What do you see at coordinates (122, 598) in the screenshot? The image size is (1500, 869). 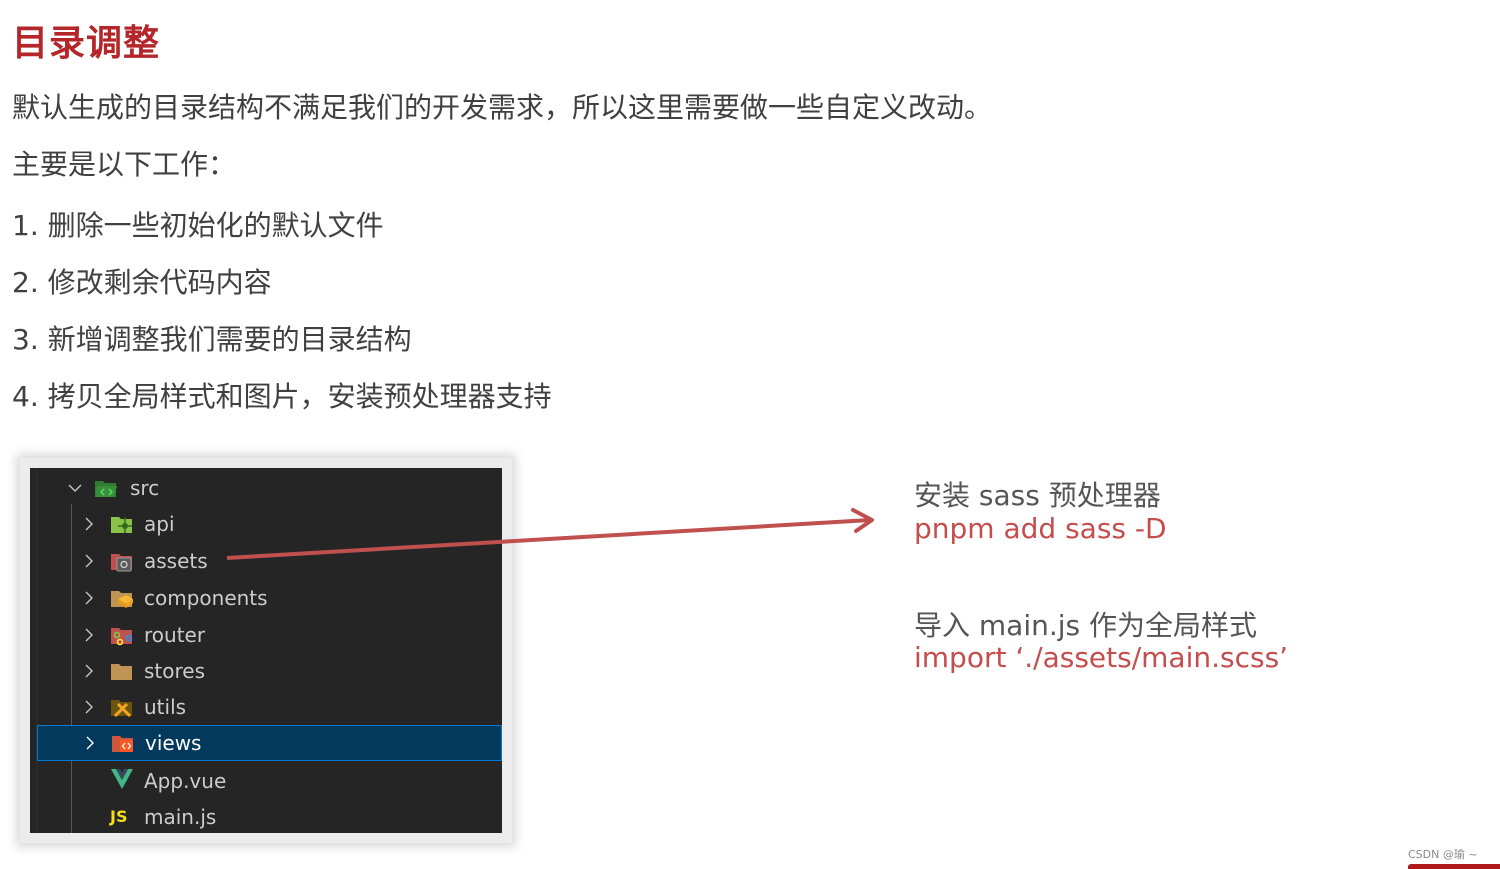 I see `folder-components-icon` at bounding box center [122, 598].